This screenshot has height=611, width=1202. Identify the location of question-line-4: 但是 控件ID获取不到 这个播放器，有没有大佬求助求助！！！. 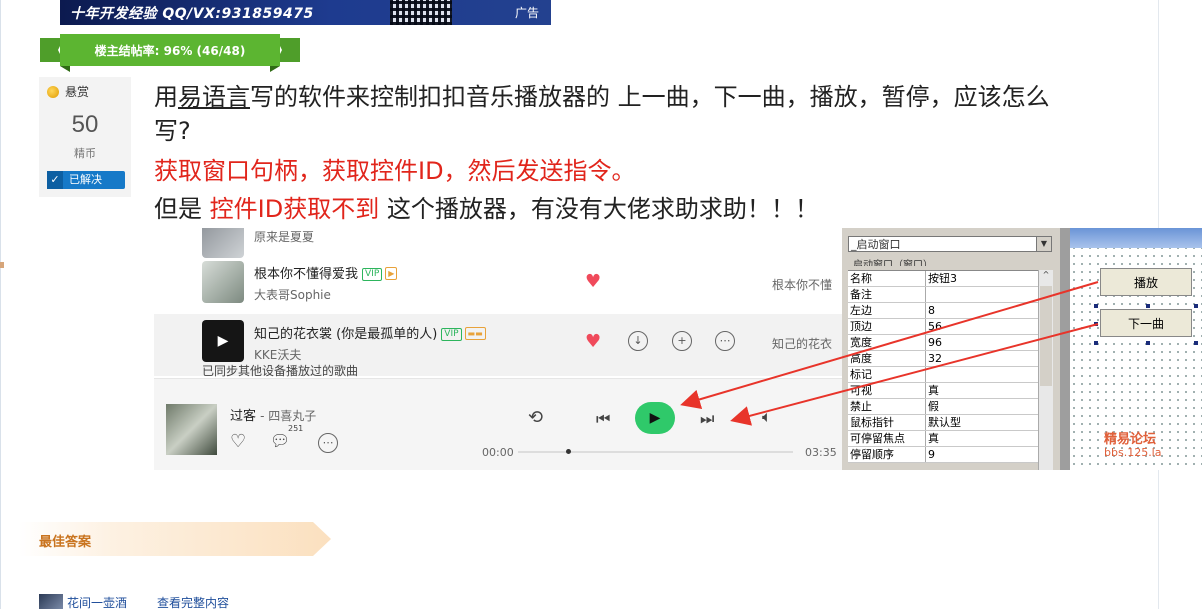
(486, 209).